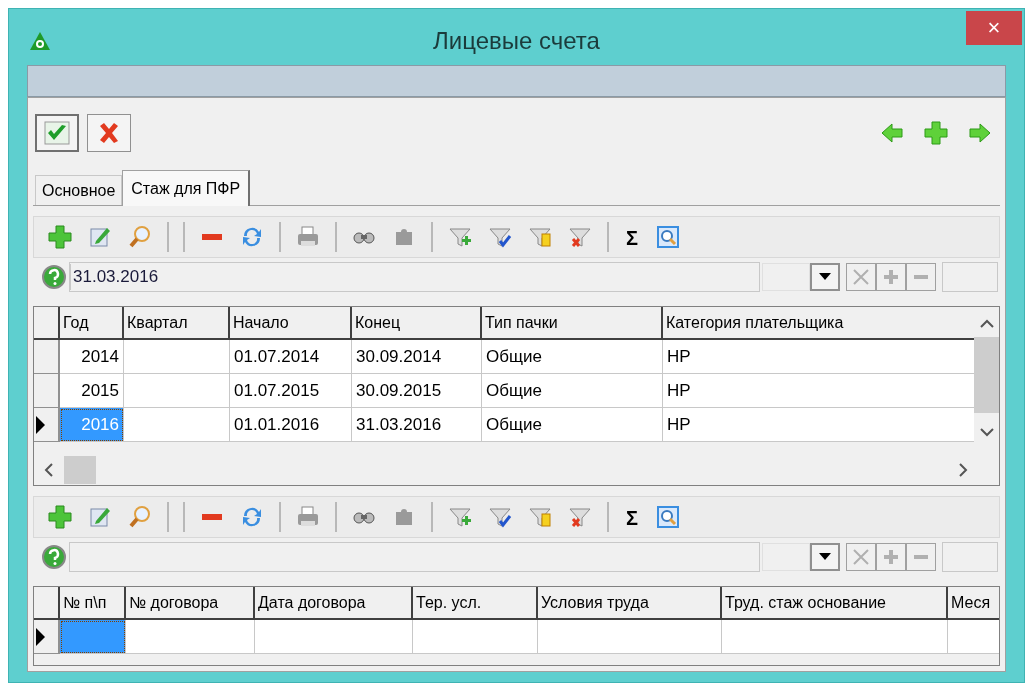 Image resolution: width=1025 pixels, height=691 pixels. What do you see at coordinates (994, 28) in the screenshot?
I see `close-button: ×` at bounding box center [994, 28].